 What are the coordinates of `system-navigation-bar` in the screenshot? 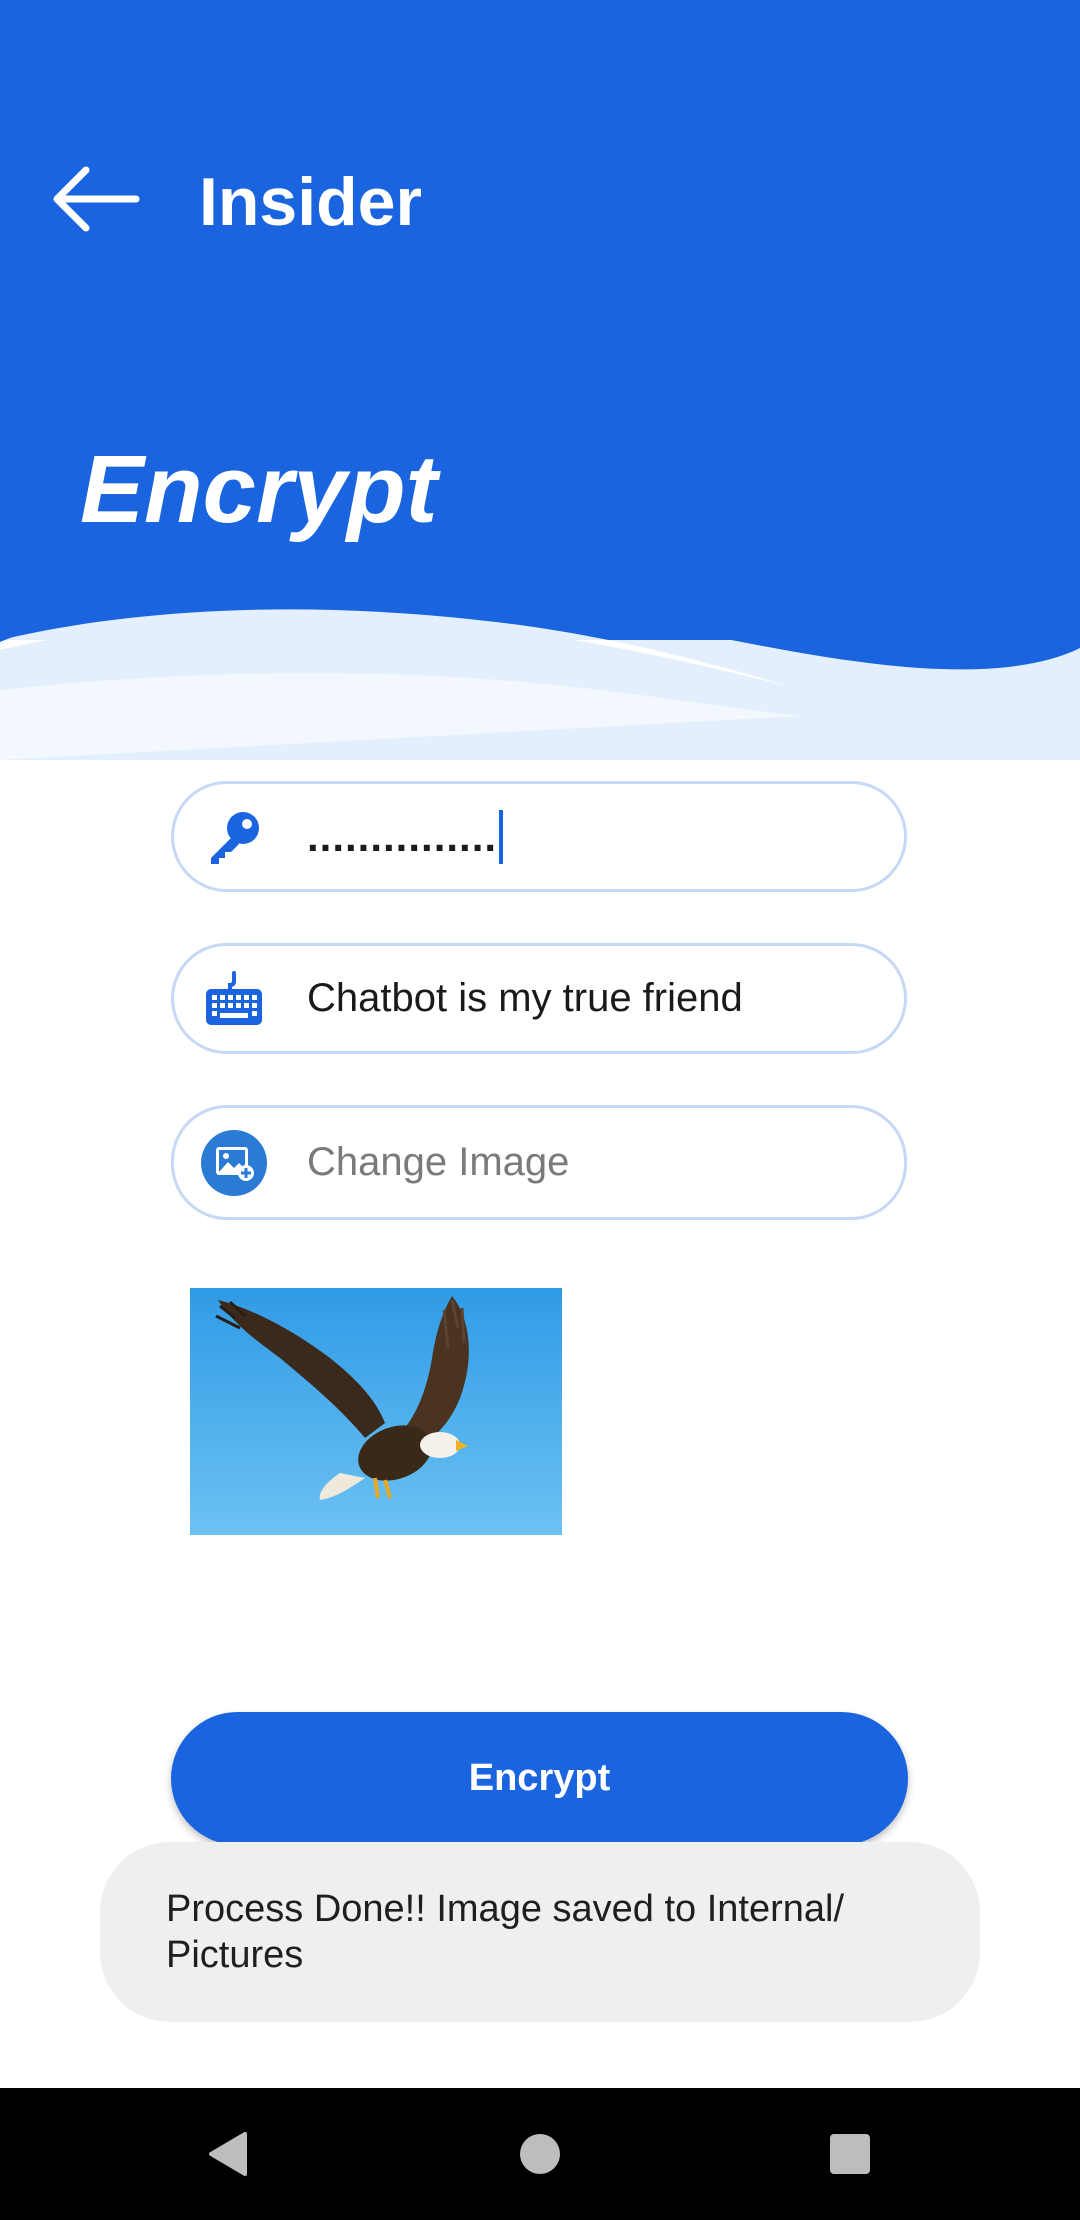 It's located at (540, 2154).